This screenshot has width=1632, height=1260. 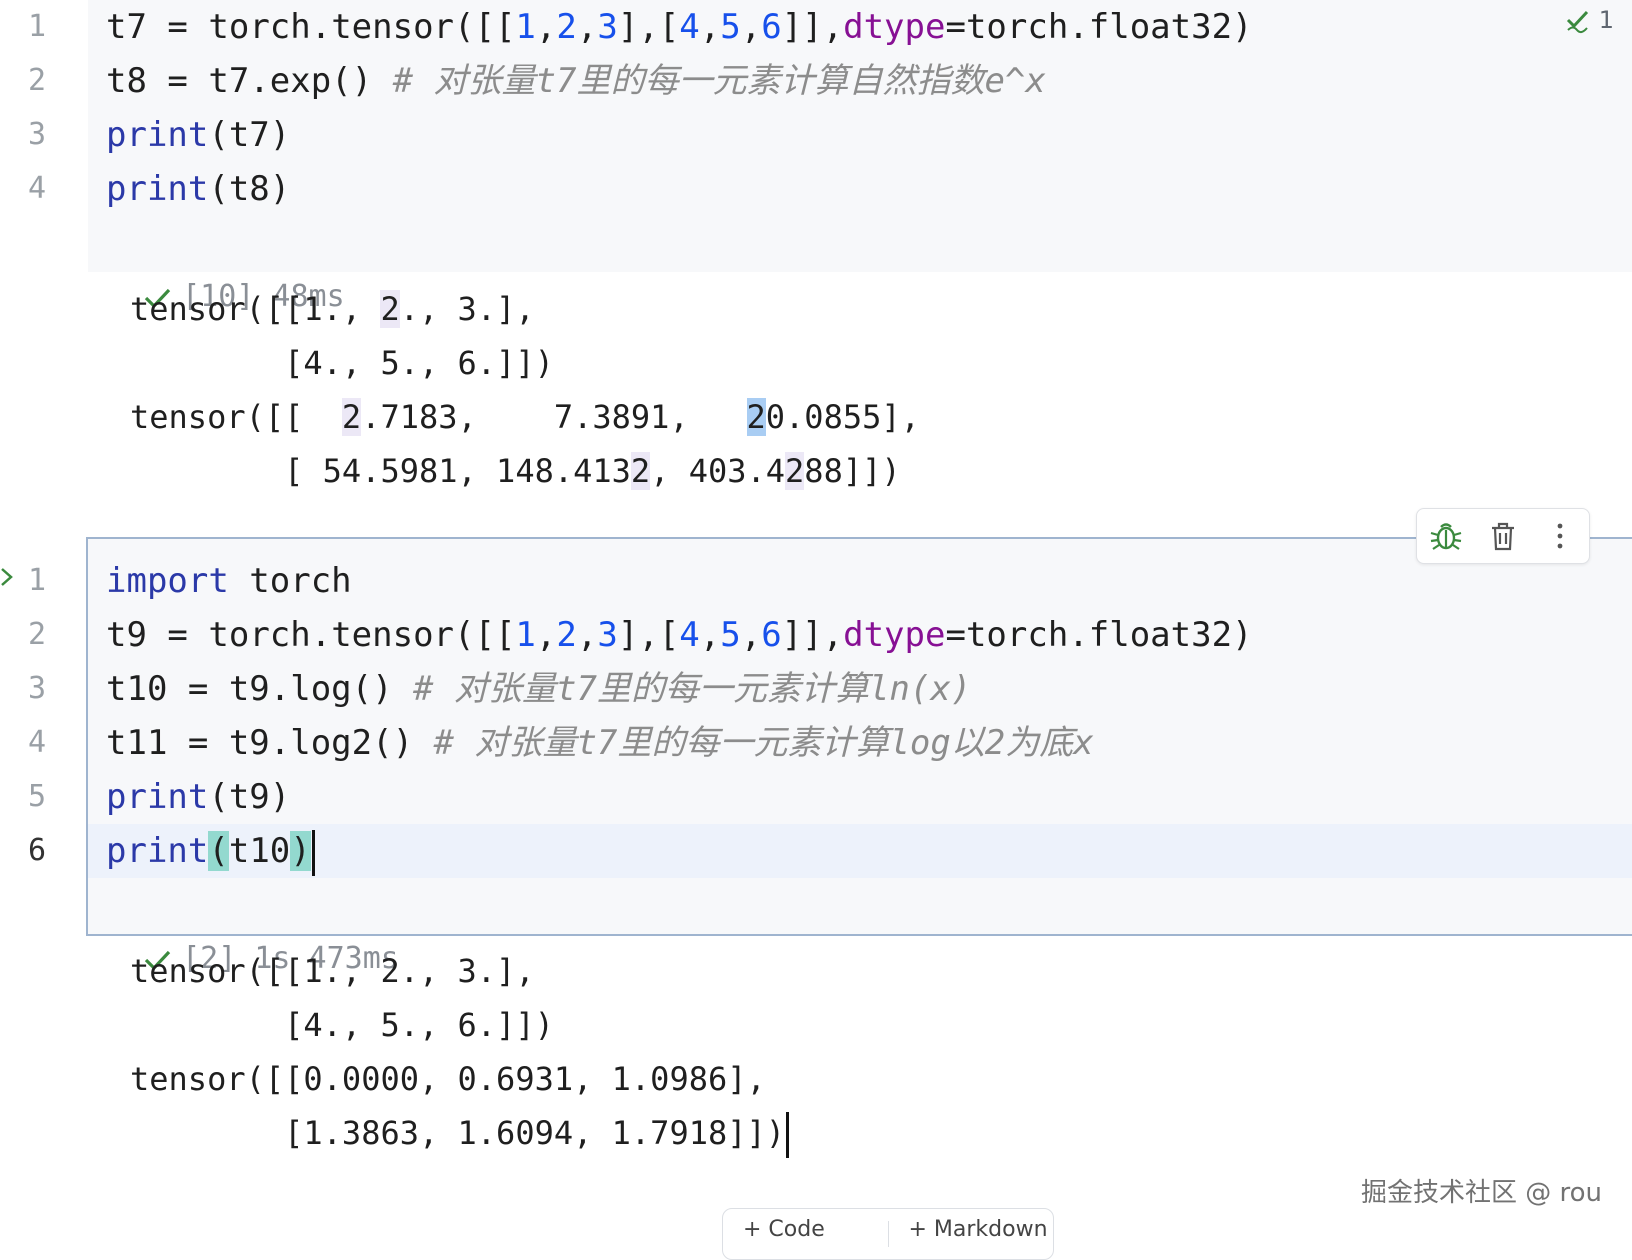 I want to click on output-text: 0.0855],, so click(x=842, y=417).